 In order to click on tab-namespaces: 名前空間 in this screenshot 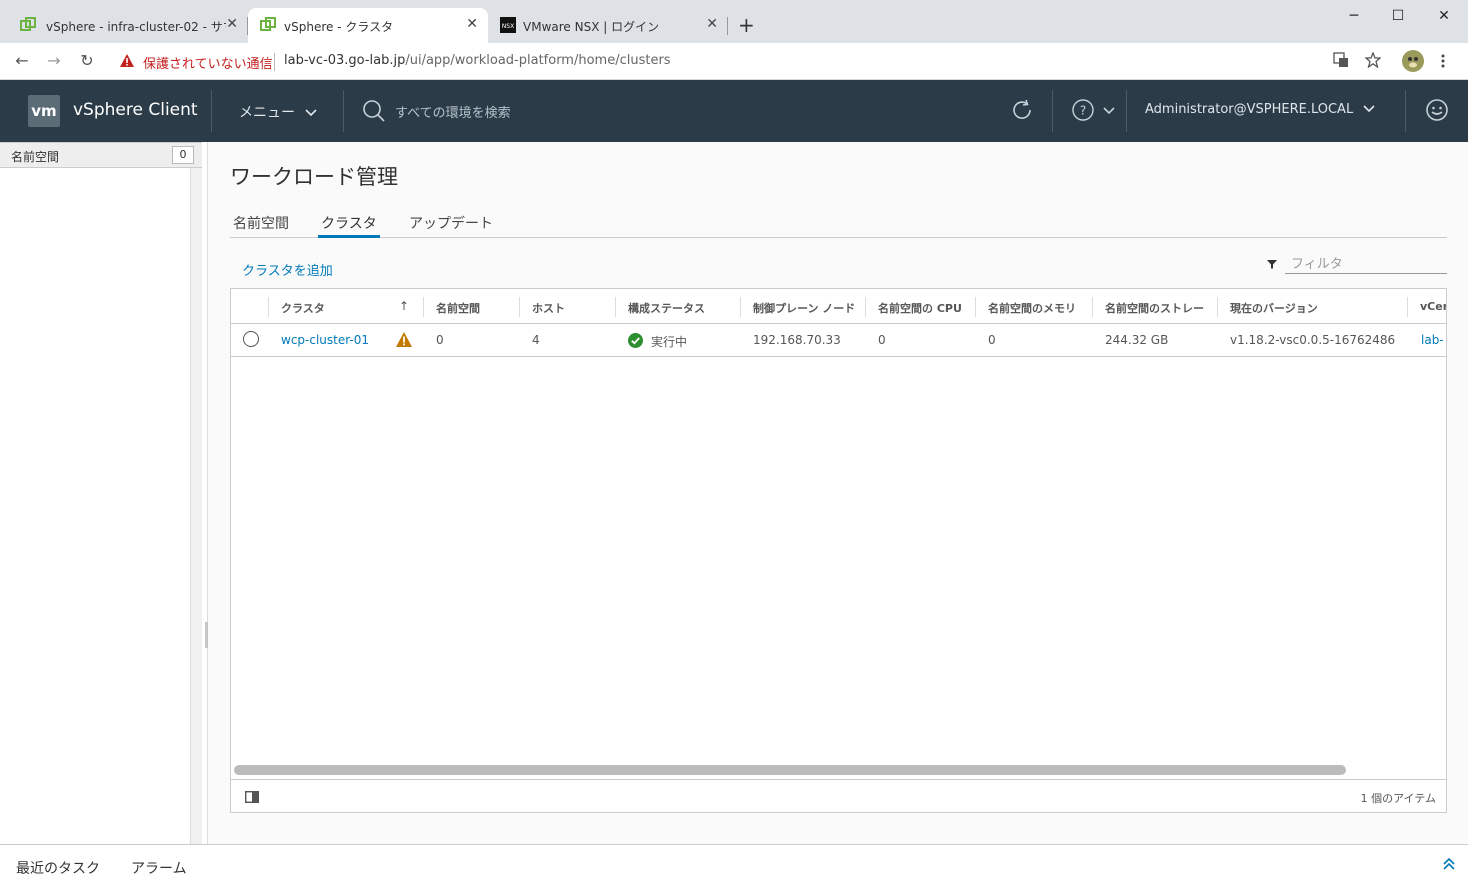, I will do `click(261, 223)`.